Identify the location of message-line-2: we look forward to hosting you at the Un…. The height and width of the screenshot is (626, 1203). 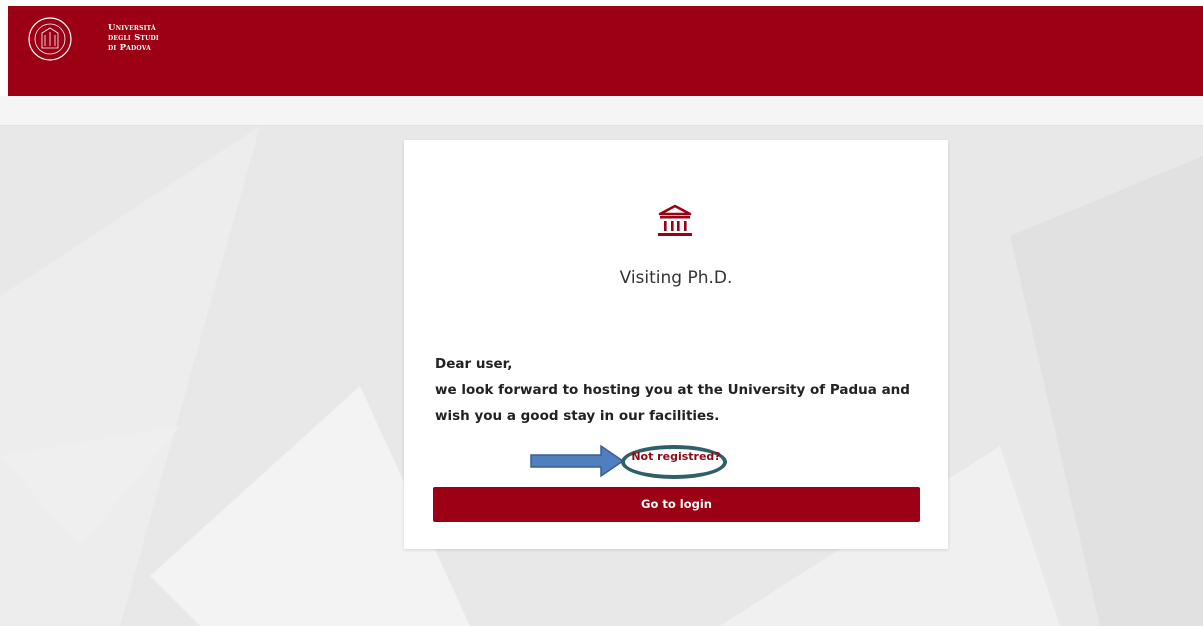
(672, 390).